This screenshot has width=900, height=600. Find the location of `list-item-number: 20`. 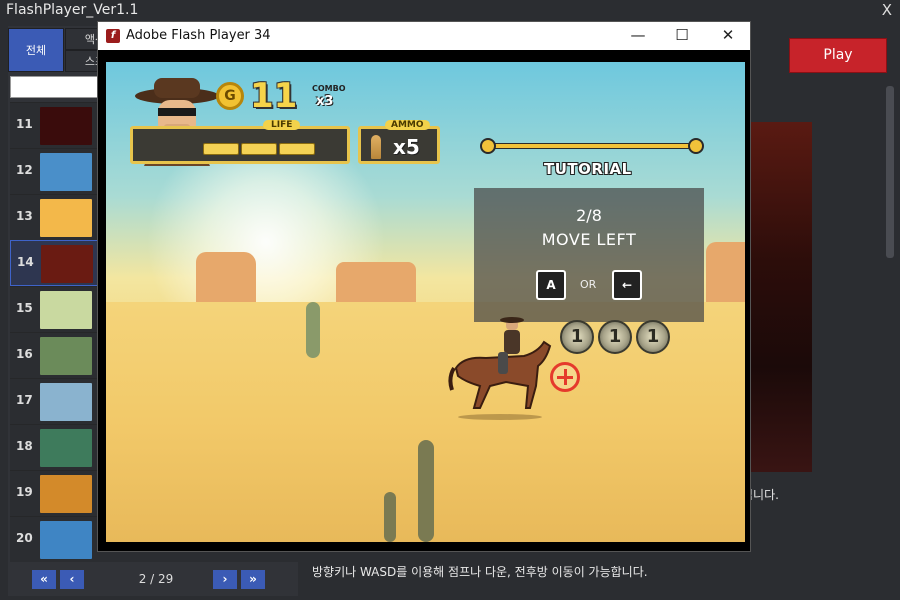

list-item-number: 20 is located at coordinates (24, 538).